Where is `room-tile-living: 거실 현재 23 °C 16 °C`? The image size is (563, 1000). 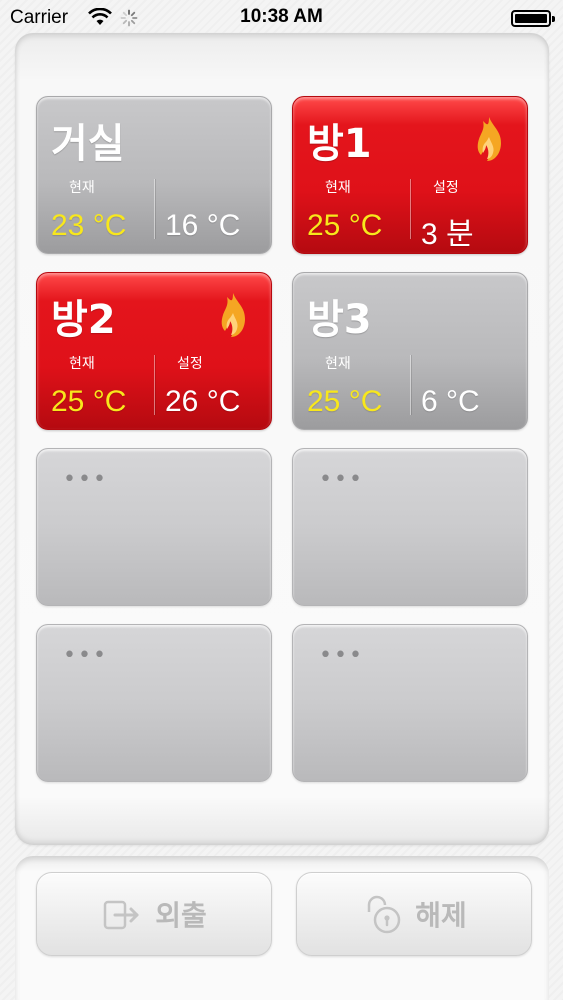 room-tile-living: 거실 현재 23 °C 16 °C is located at coordinates (154, 175).